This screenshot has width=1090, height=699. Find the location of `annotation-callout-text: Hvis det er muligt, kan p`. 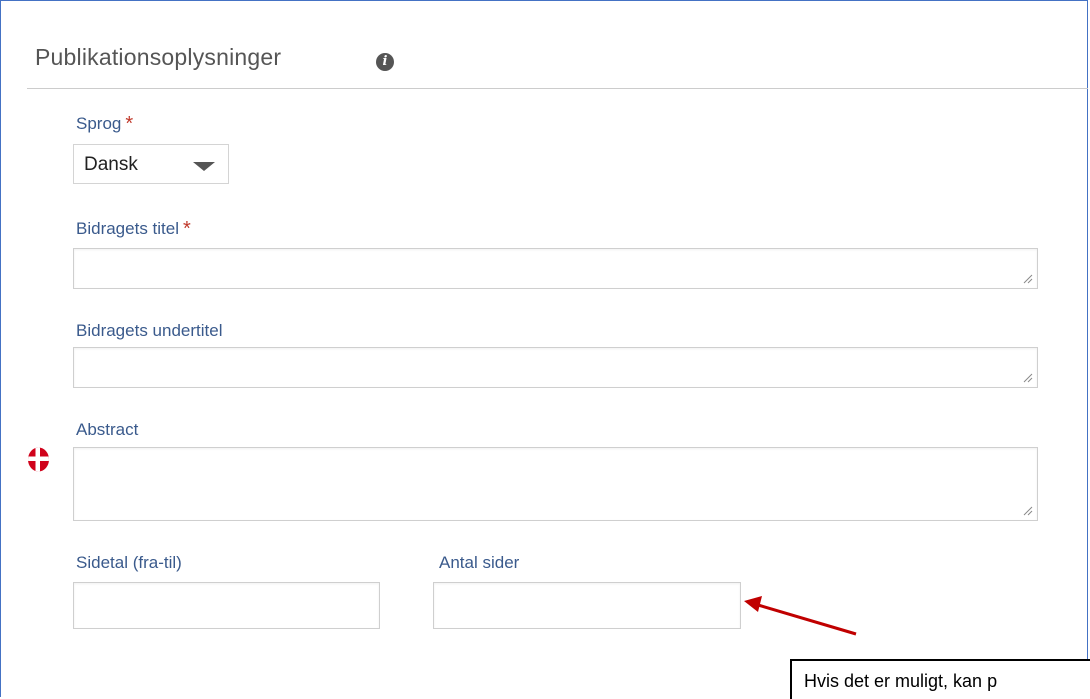

annotation-callout-text: Hvis det er muligt, kan p is located at coordinates (901, 681).